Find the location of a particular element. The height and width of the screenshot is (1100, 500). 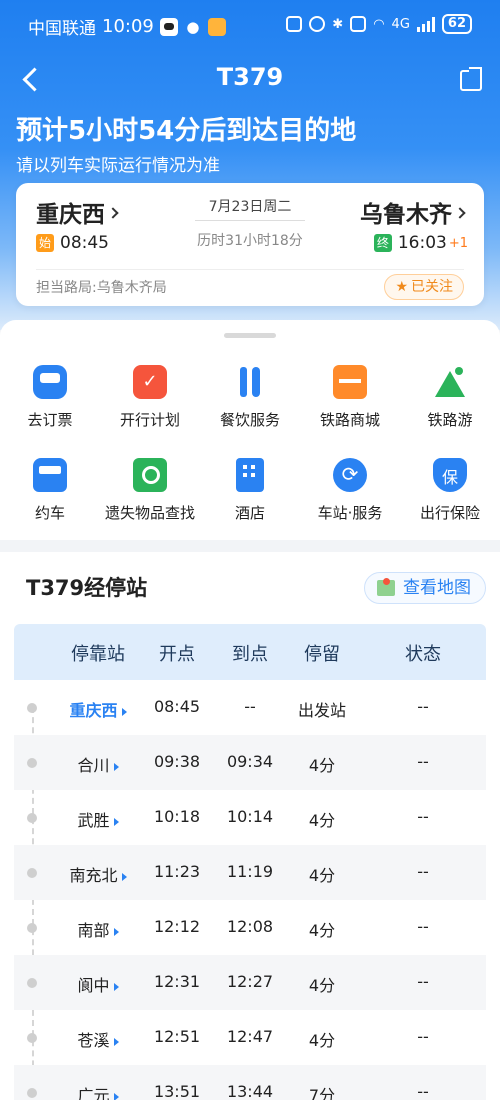

arrive-time: 11:19 is located at coordinates (250, 871).